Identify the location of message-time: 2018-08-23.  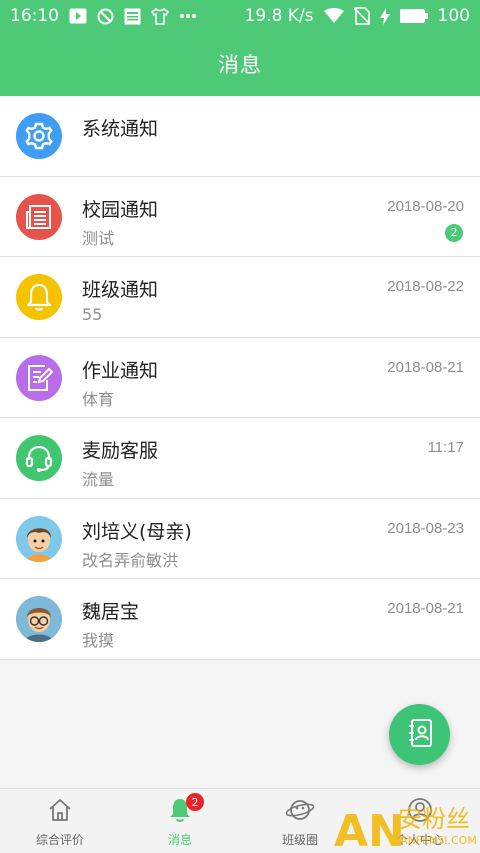
(425, 528).